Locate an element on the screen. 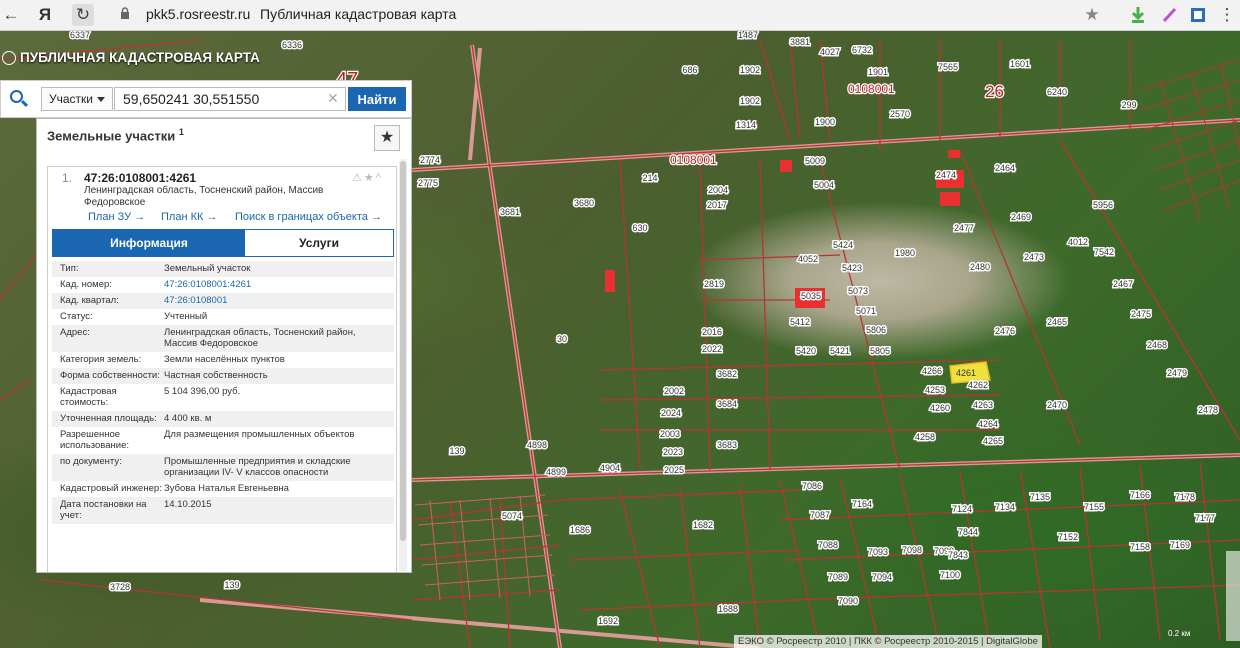 This screenshot has width=1240, height=648. result-cad-number: 47:26:0108001:4261 is located at coordinates (140, 178).